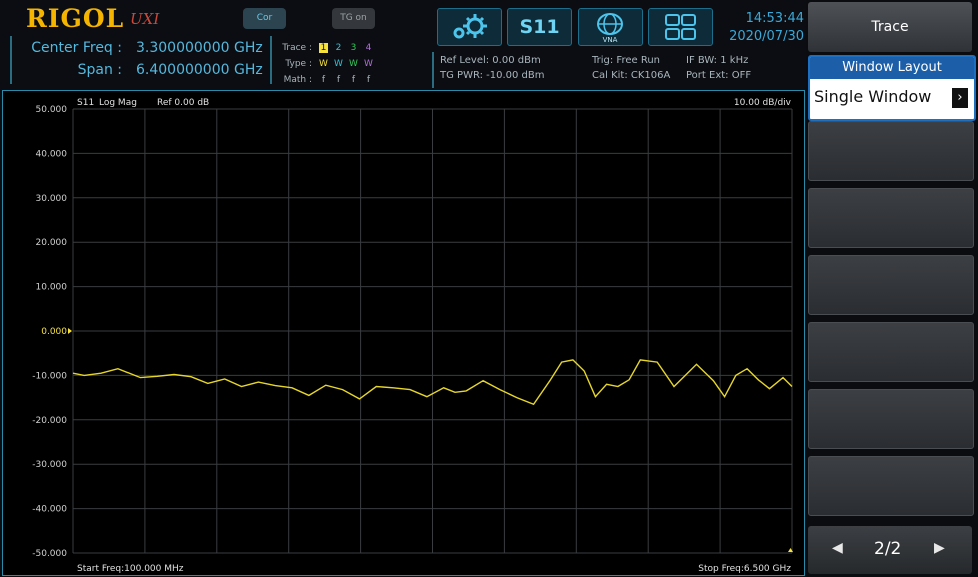 The width and height of the screenshot is (978, 577). Describe the element at coordinates (52, 110) in the screenshot. I see `y-tick-label: 50.000` at that location.